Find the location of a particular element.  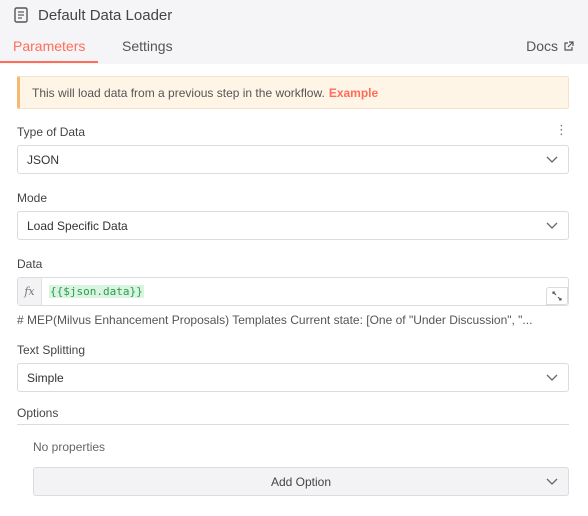

title-row: Default Data Loader is located at coordinates (93, 15).